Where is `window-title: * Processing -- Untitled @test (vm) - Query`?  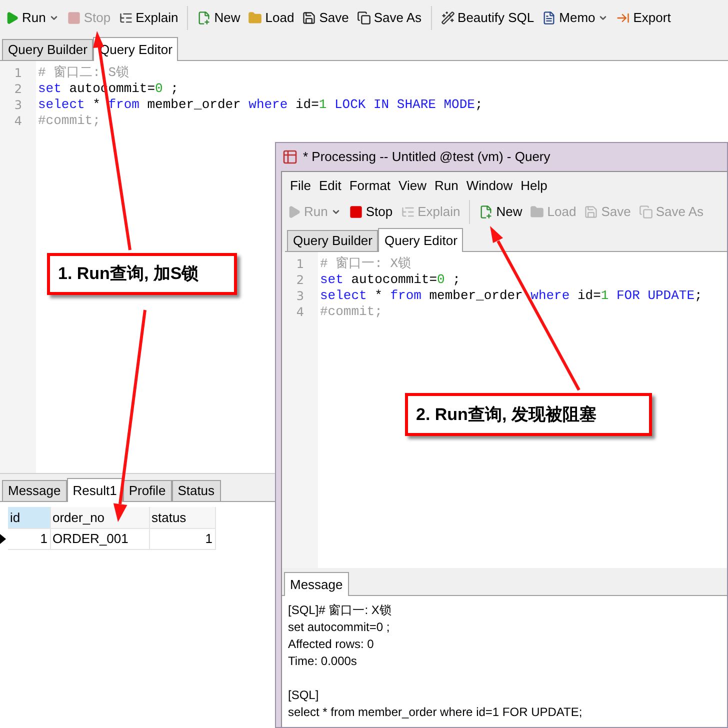
window-title: * Processing -- Untitled @test (vm) - Query is located at coordinates (426, 157).